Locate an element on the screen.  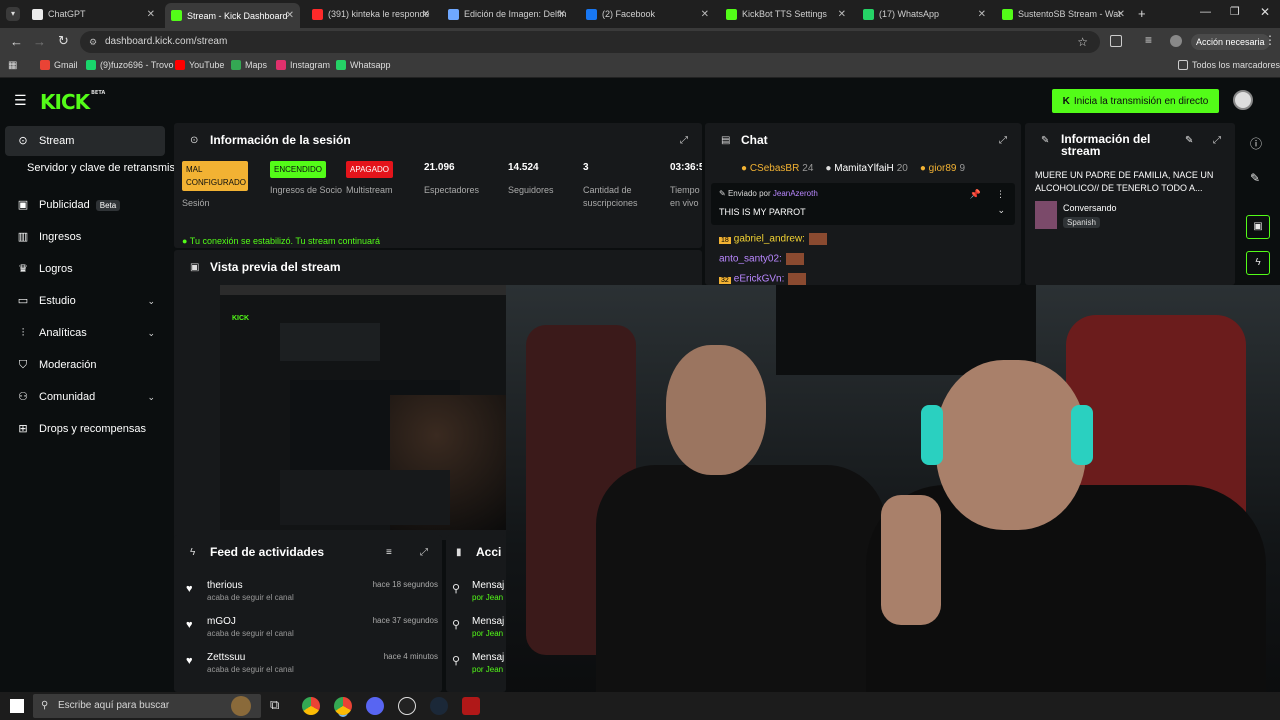
tab-label: (17) WhatsApp is located at coordinates (909, 14).